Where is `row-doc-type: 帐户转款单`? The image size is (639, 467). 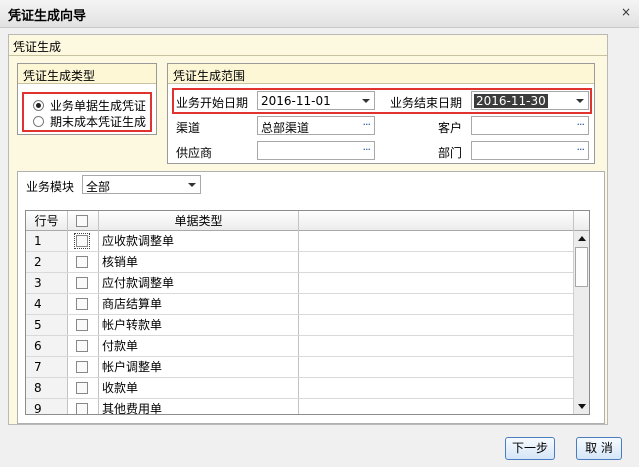
row-doc-type: 帐户转款单 is located at coordinates (199, 325).